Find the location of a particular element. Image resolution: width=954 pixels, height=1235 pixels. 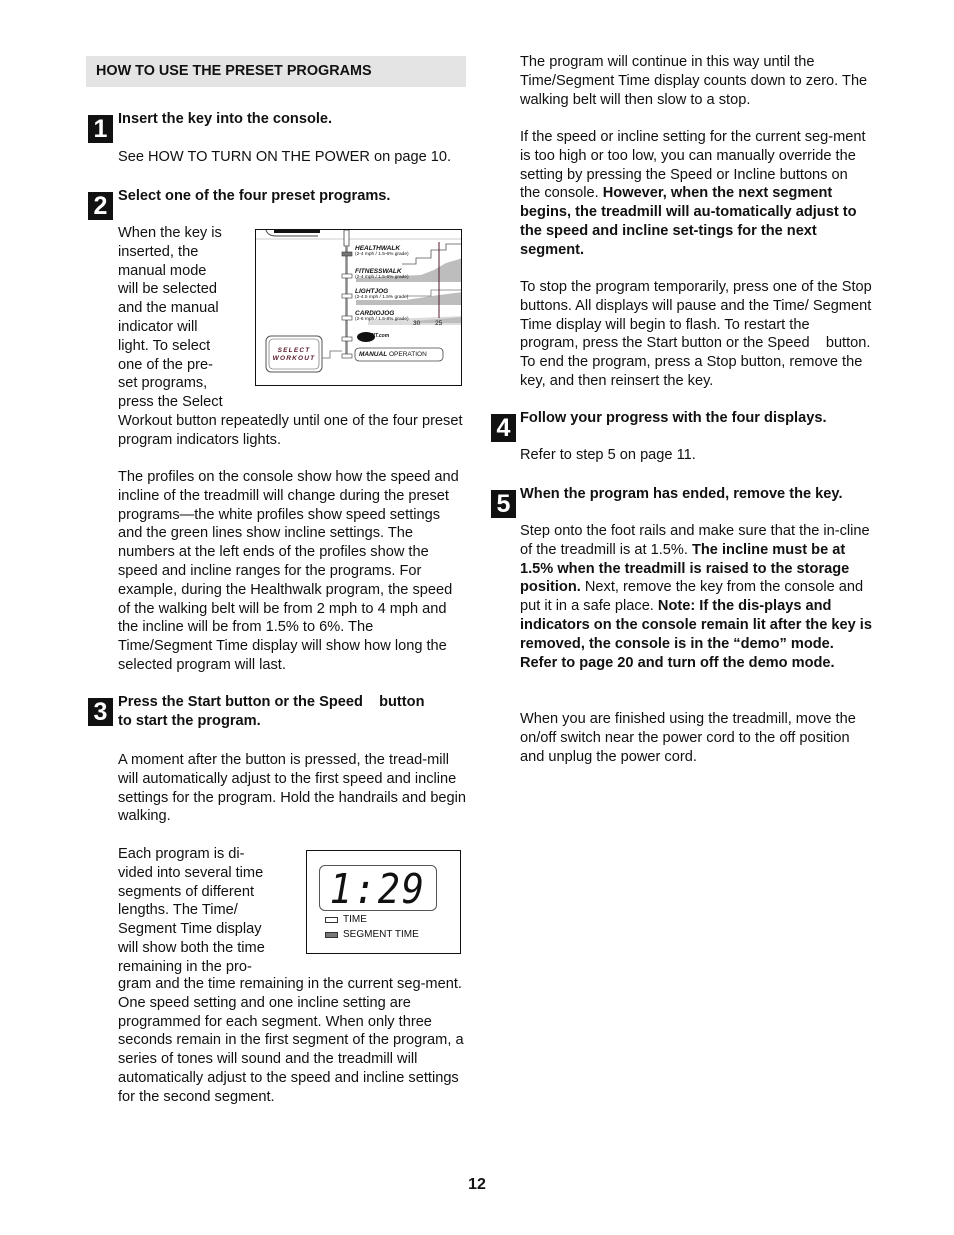

step-3-heading-line: to start the program. is located at coordinates (189, 720).